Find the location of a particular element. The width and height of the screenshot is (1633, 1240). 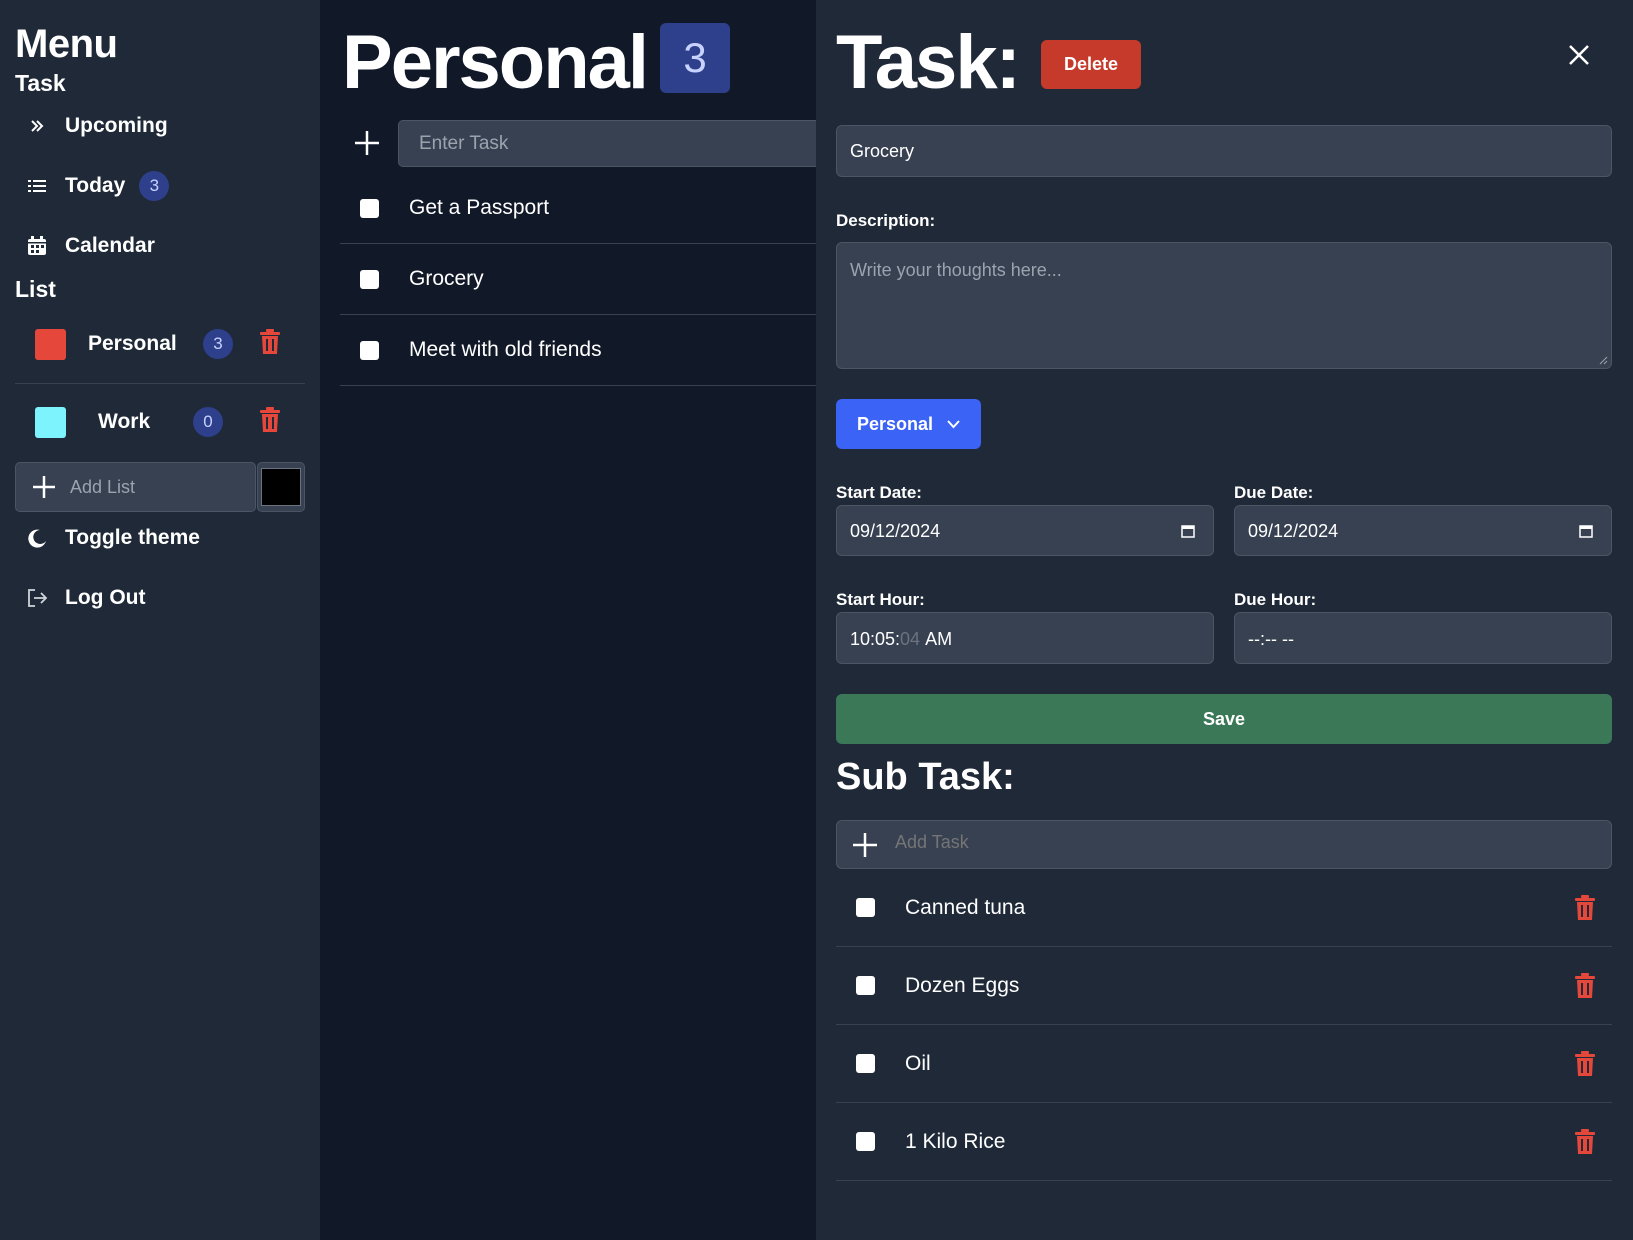

add-subtask-input is located at coordinates (1195, 842).